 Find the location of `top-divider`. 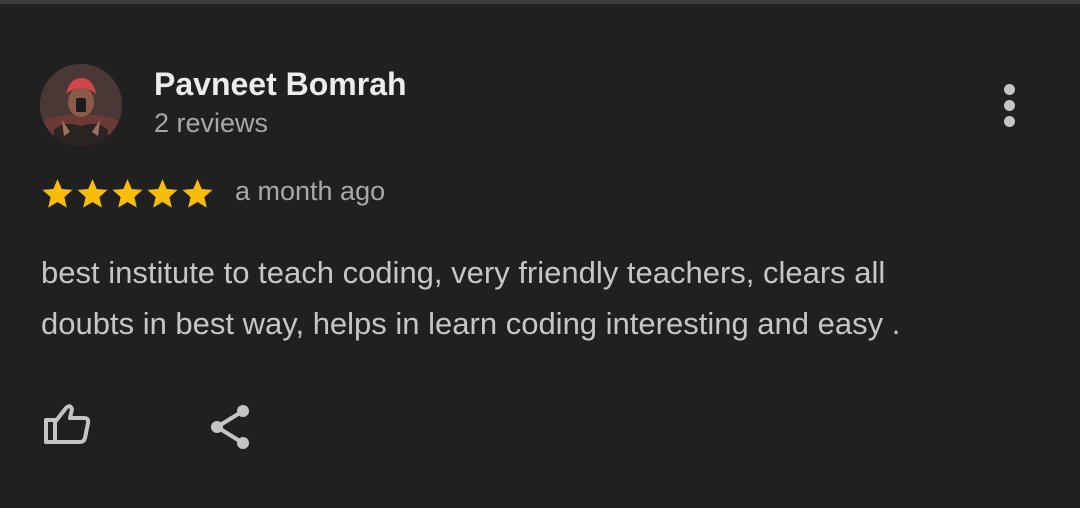

top-divider is located at coordinates (540, 2).